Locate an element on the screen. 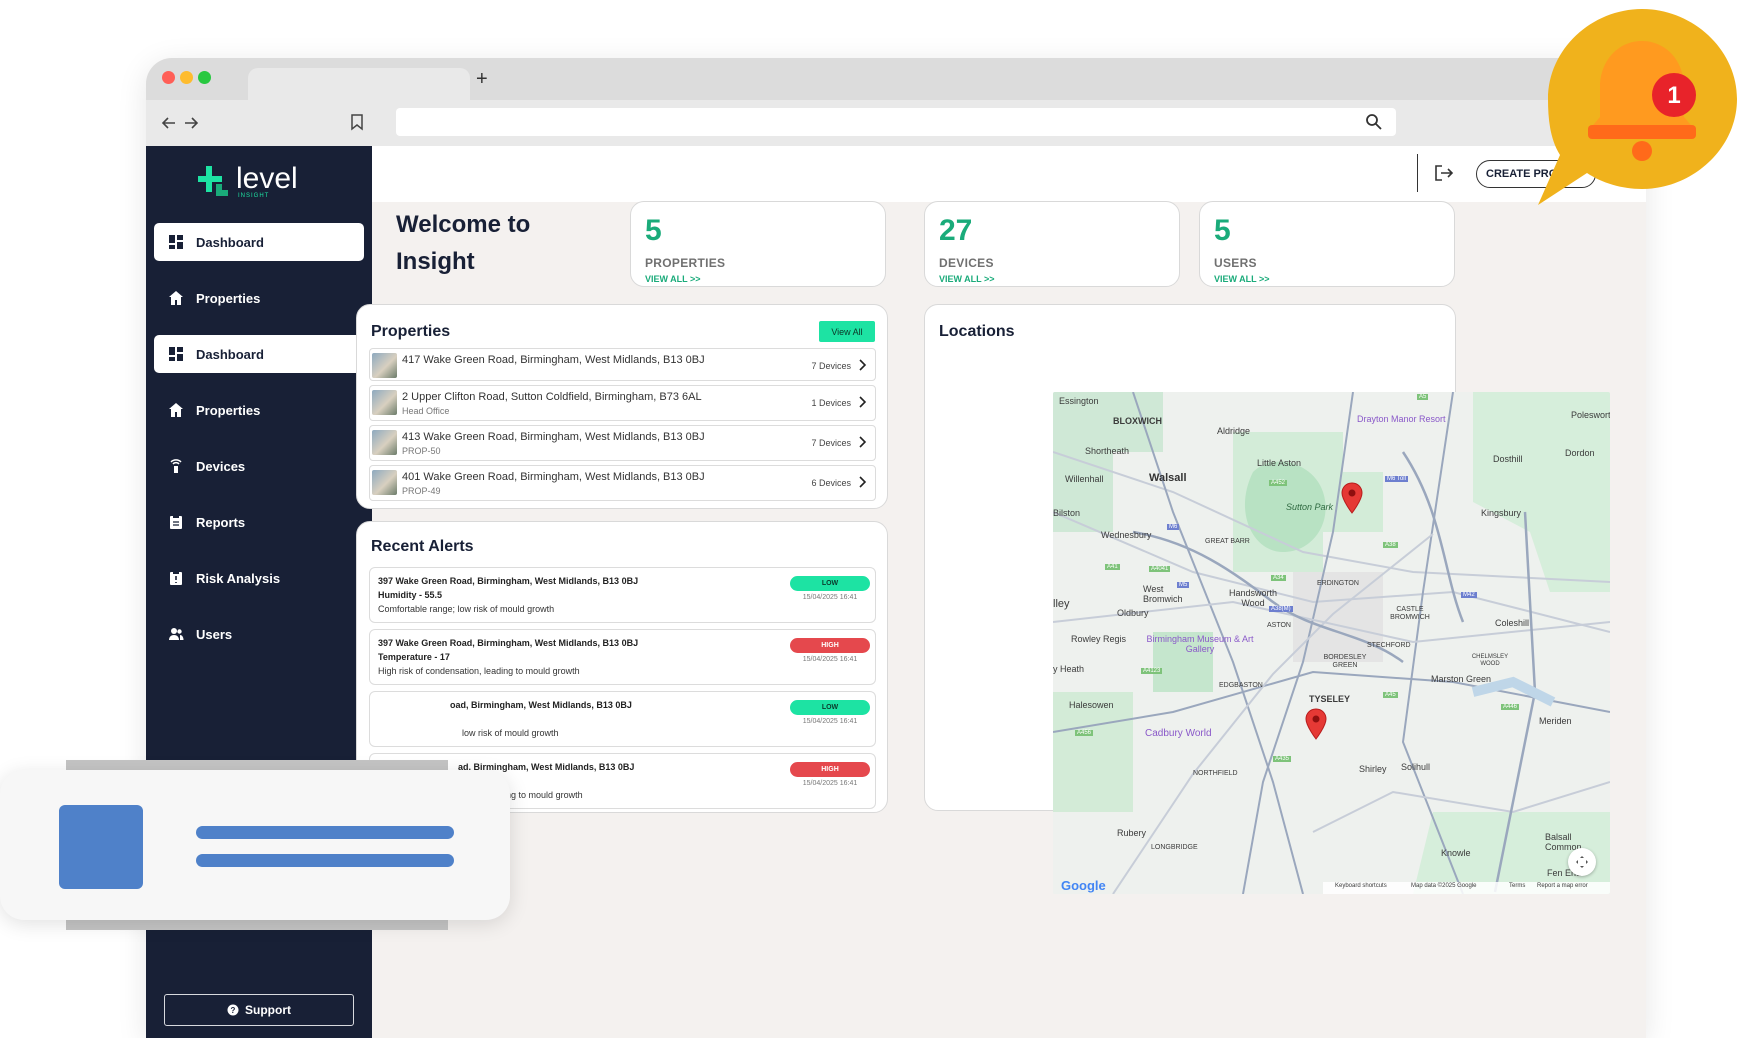 This screenshot has width=1753, height=1038. search-icon is located at coordinates (1374, 122).